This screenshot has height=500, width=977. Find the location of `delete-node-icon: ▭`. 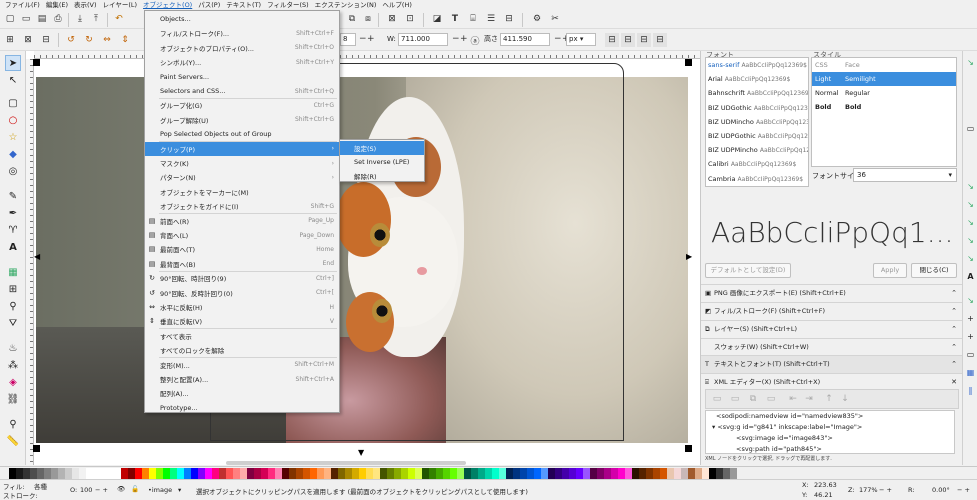

delete-node-icon: ▭ is located at coordinates (771, 399).